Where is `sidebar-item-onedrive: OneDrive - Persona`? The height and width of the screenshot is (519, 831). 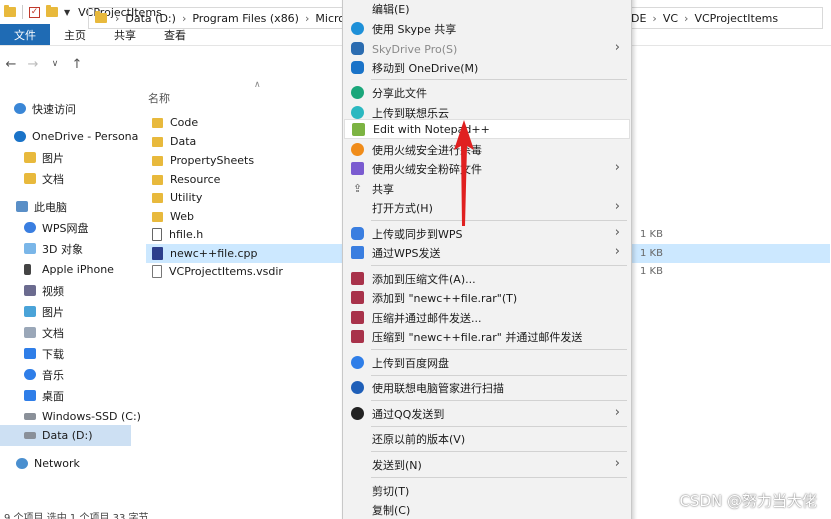
sidebar-item-onedrive: OneDrive - Persona is located at coordinates (79, 136).